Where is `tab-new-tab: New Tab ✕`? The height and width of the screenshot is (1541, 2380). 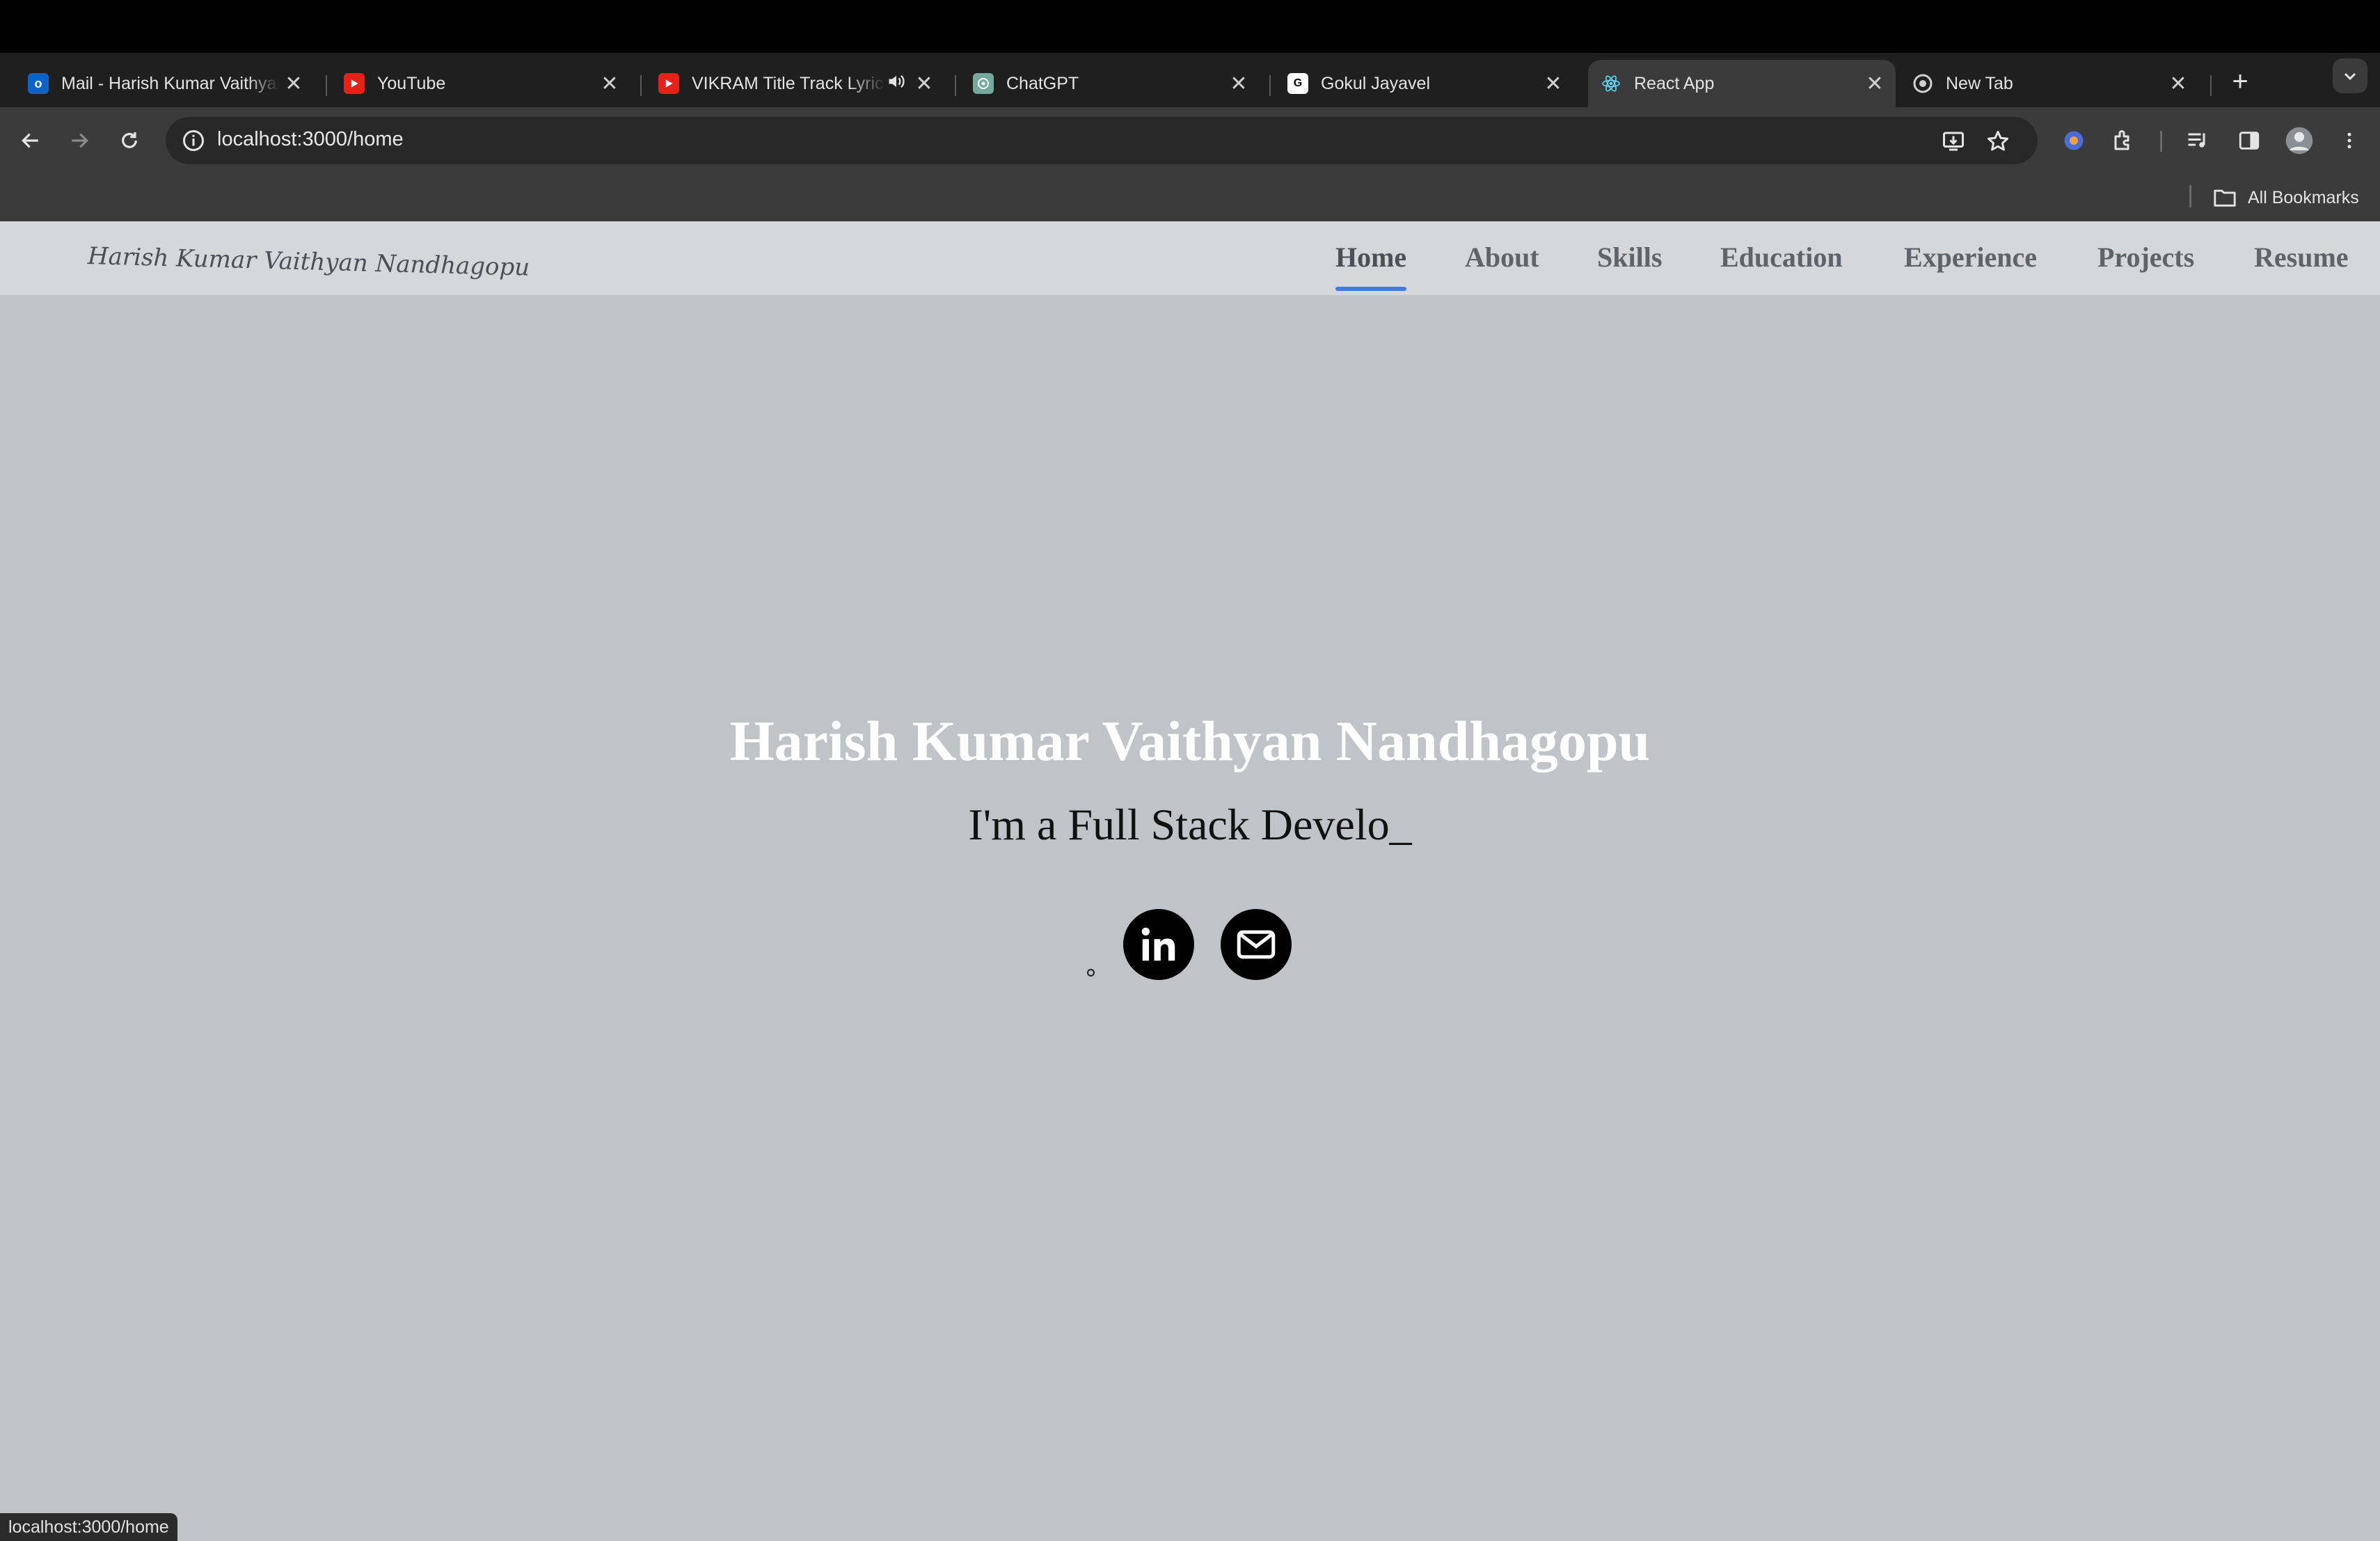
tab-new-tab: New Tab ✕ is located at coordinates (2042, 83).